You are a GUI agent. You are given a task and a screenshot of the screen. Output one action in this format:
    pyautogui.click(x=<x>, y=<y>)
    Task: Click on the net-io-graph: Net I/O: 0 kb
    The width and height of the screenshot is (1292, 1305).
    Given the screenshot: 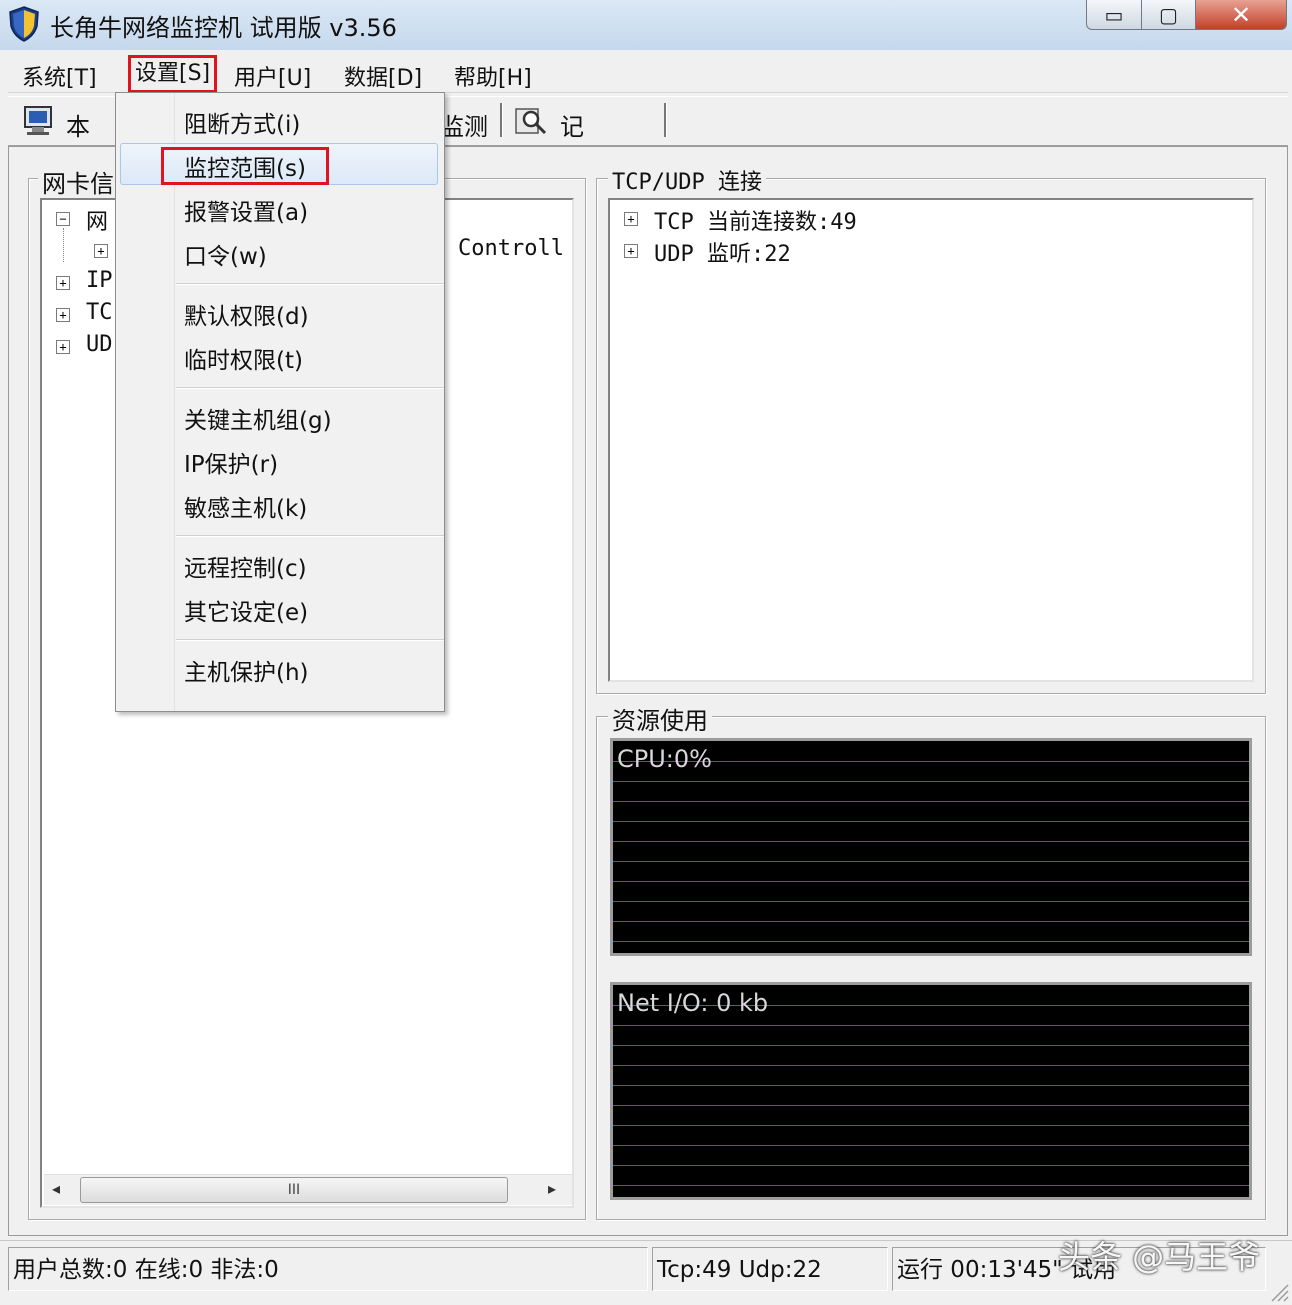 What is the action you would take?
    pyautogui.click(x=931, y=1091)
    